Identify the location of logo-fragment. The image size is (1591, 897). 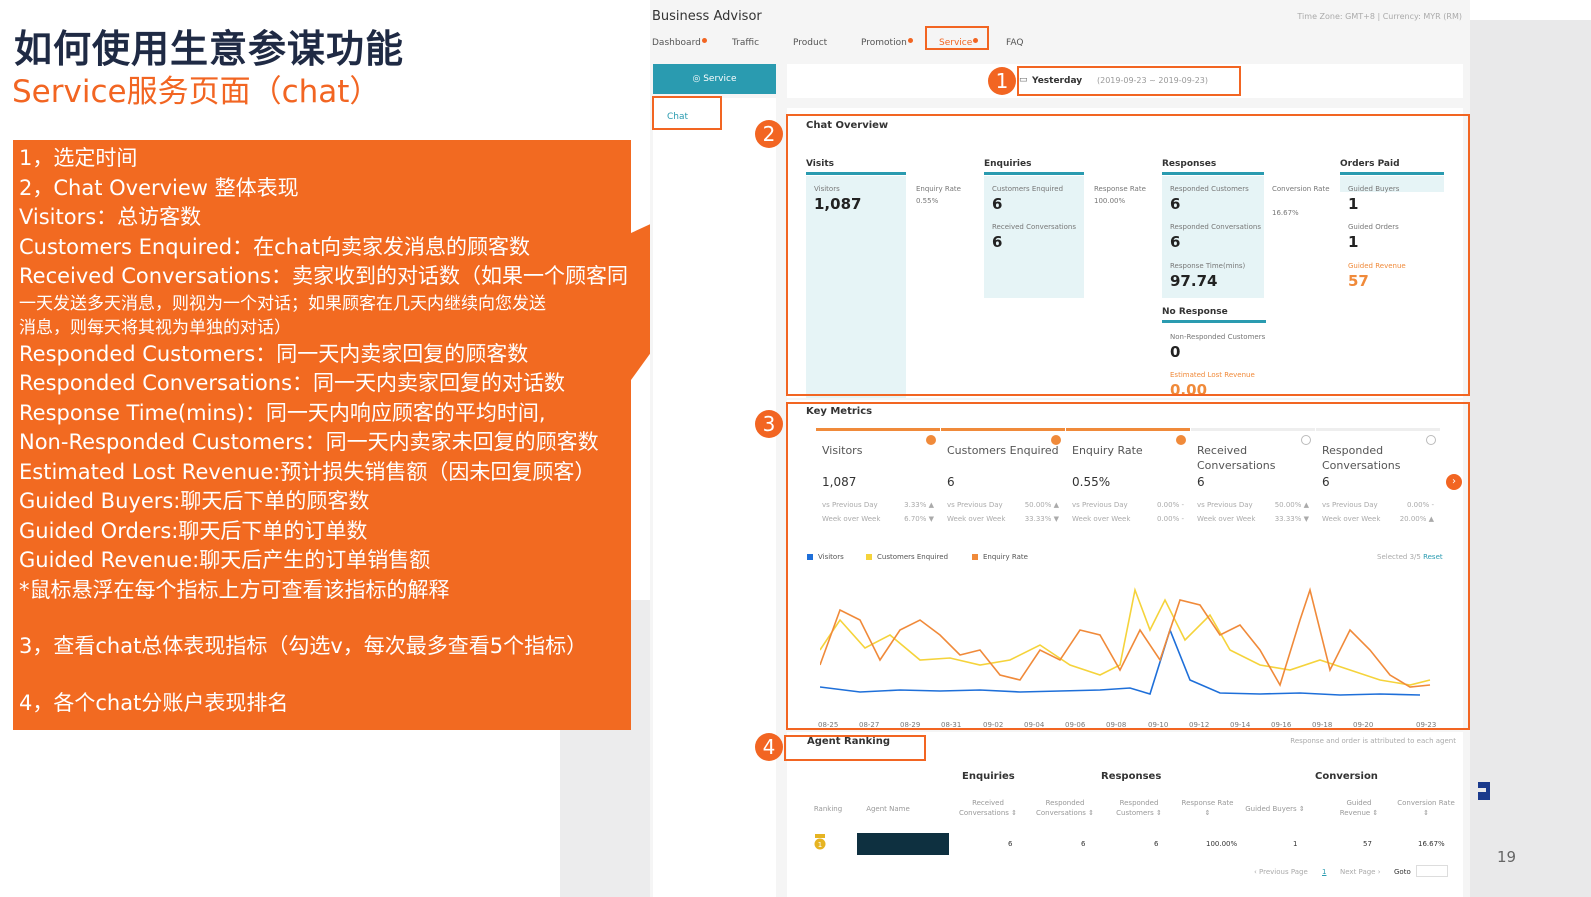
(1484, 791).